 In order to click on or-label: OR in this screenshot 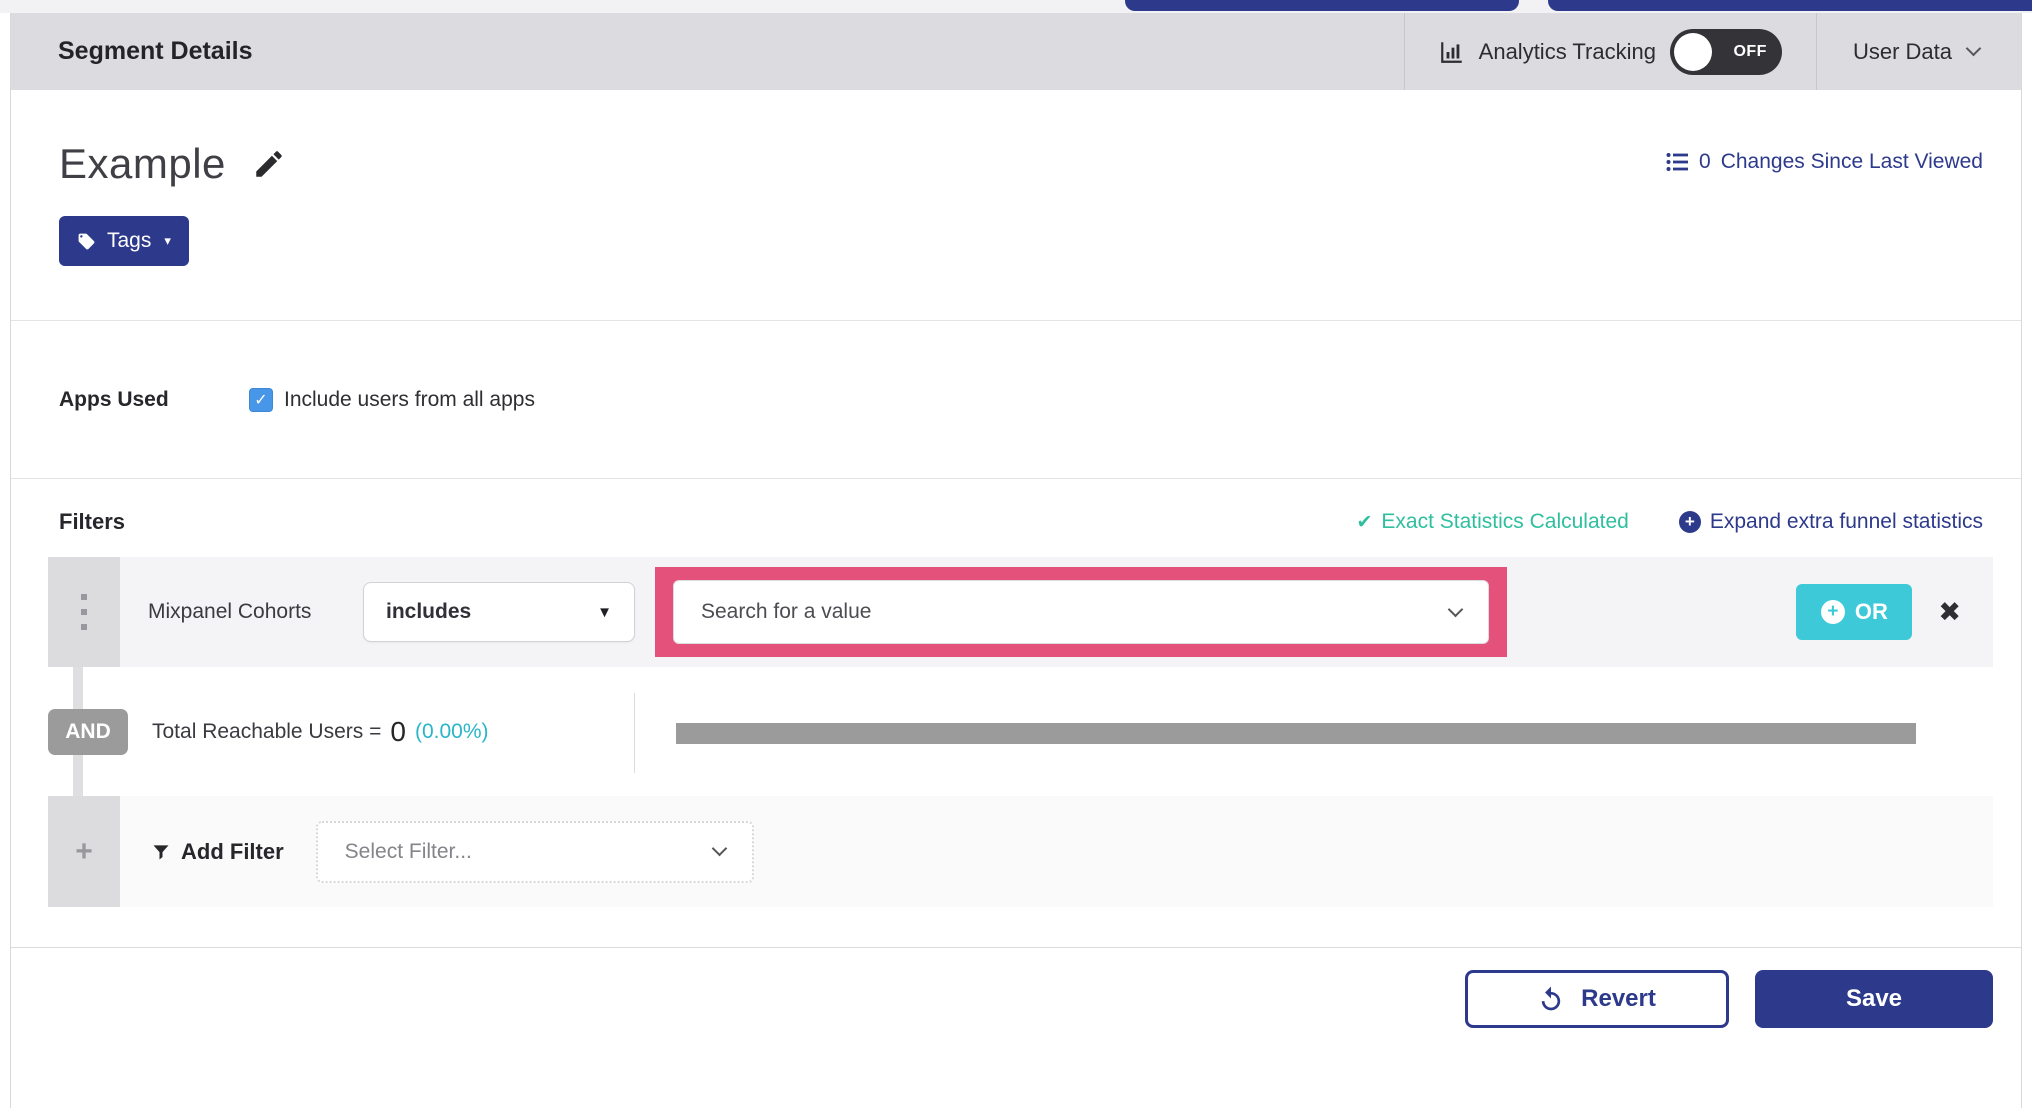, I will do `click(1871, 611)`.